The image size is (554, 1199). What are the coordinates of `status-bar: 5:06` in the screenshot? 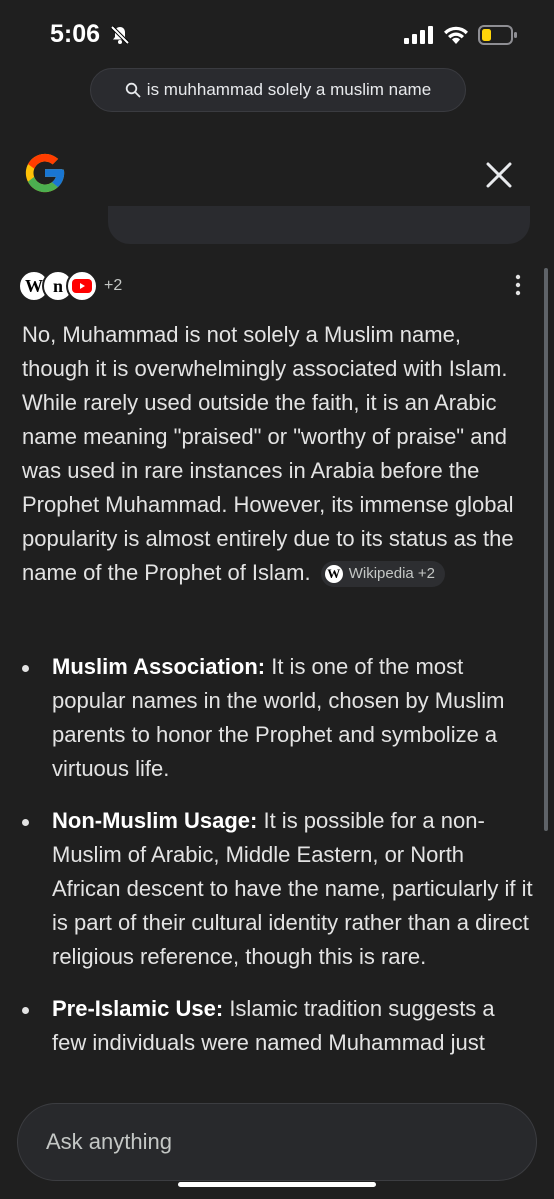 It's located at (277, 35).